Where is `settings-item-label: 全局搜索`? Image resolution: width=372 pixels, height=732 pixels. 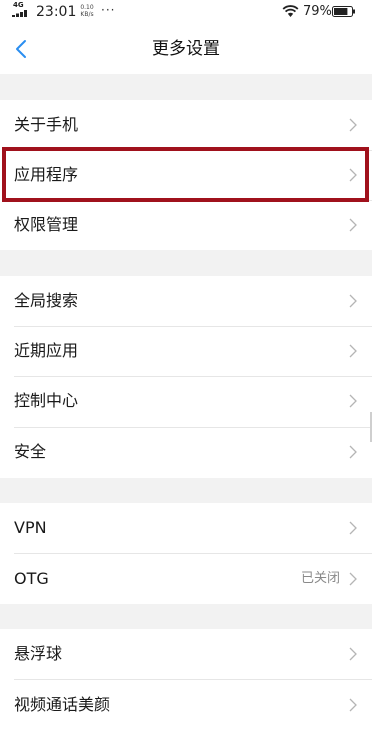 settings-item-label: 全局搜索 is located at coordinates (46, 300).